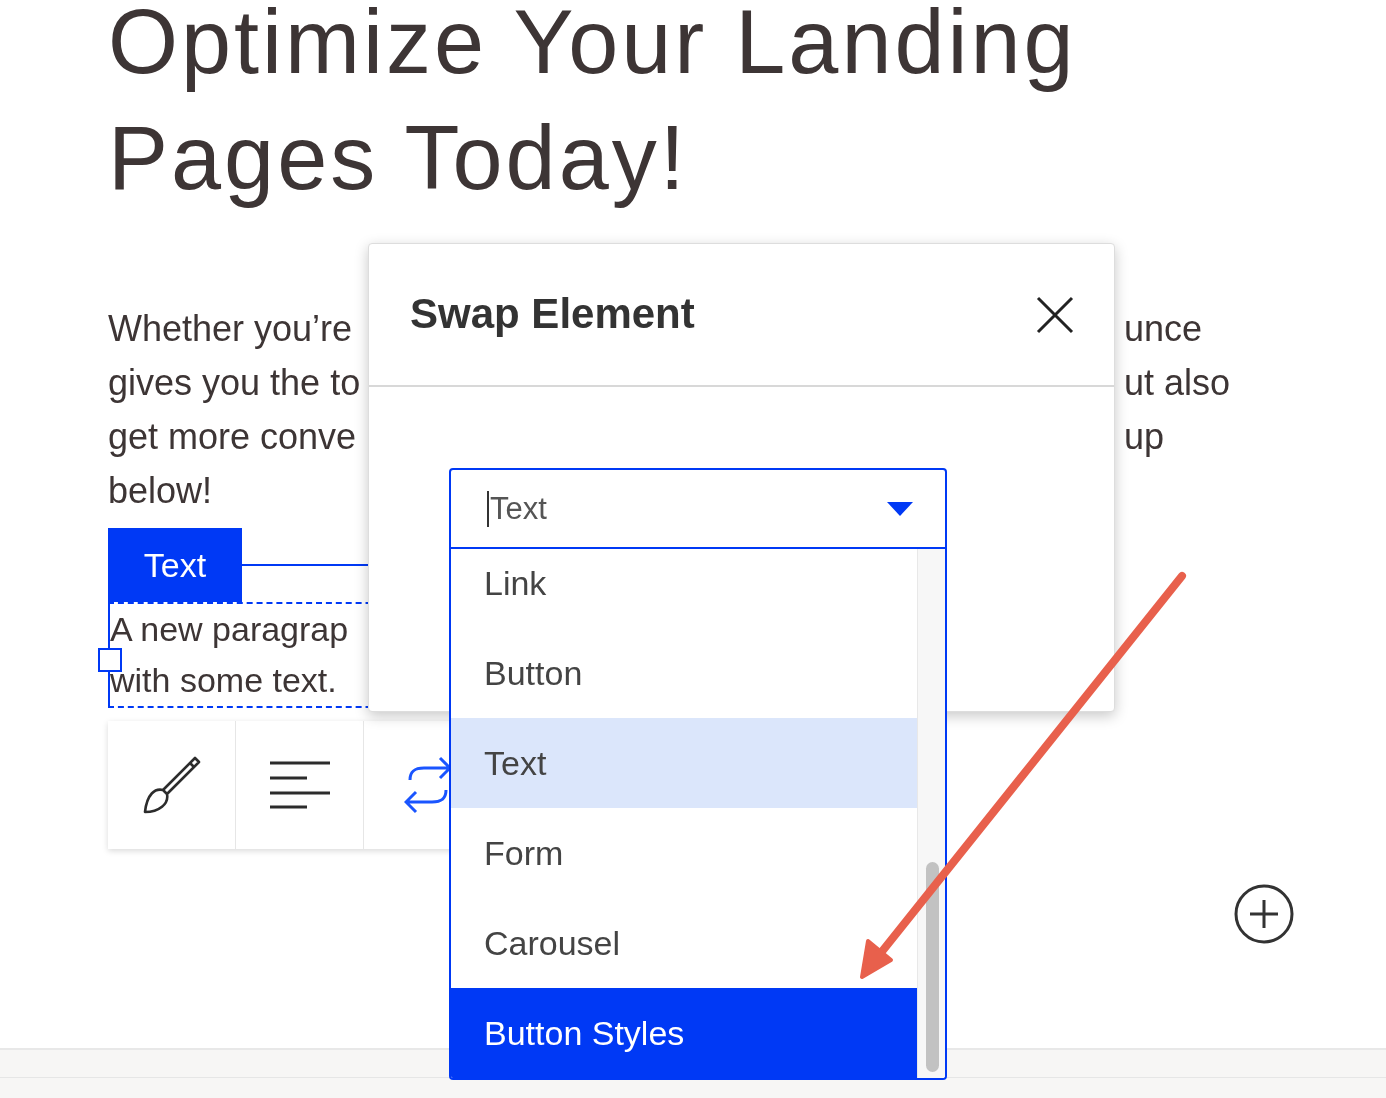  Describe the element at coordinates (684, 1033) in the screenshot. I see `dropdown-option: Button Styles` at that location.